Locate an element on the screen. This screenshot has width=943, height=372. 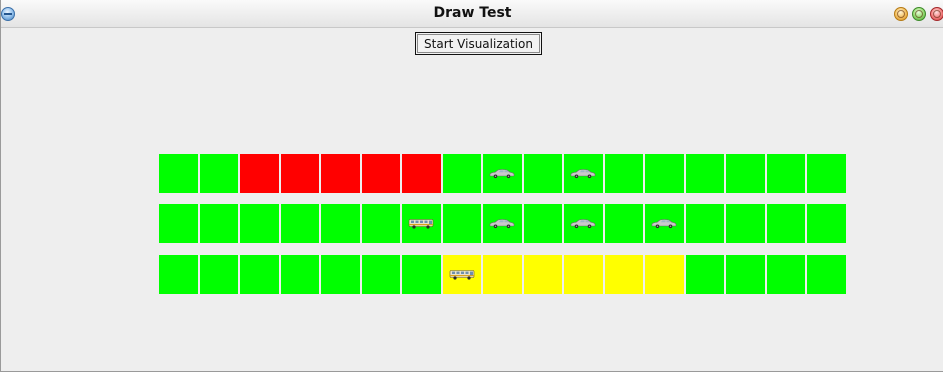
maximize-icon is located at coordinates (919, 14).